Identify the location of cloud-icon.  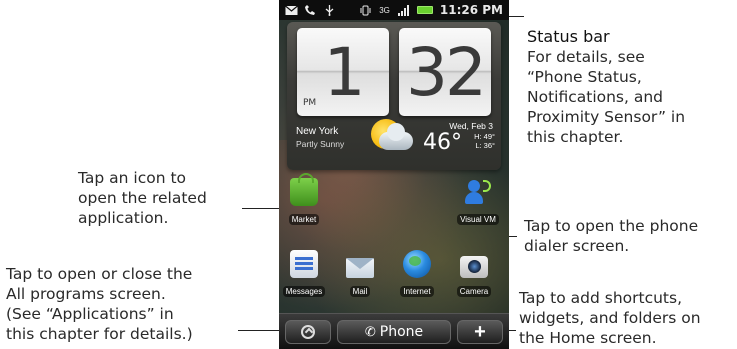
(396, 136).